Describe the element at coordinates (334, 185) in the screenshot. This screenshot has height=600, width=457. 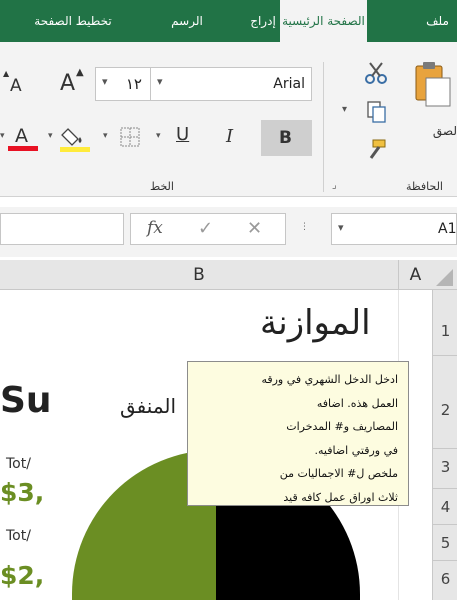
I see `clipboard-launcher-icon: ⌟` at that location.